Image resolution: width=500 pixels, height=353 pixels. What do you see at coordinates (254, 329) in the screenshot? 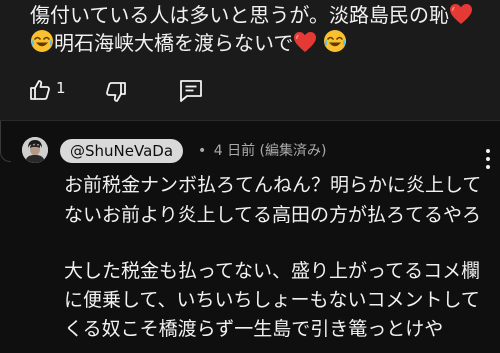
I see `reply-text-line-5: くる奴こそ橋渡らず一生島で引き篭っとけや` at bounding box center [254, 329].